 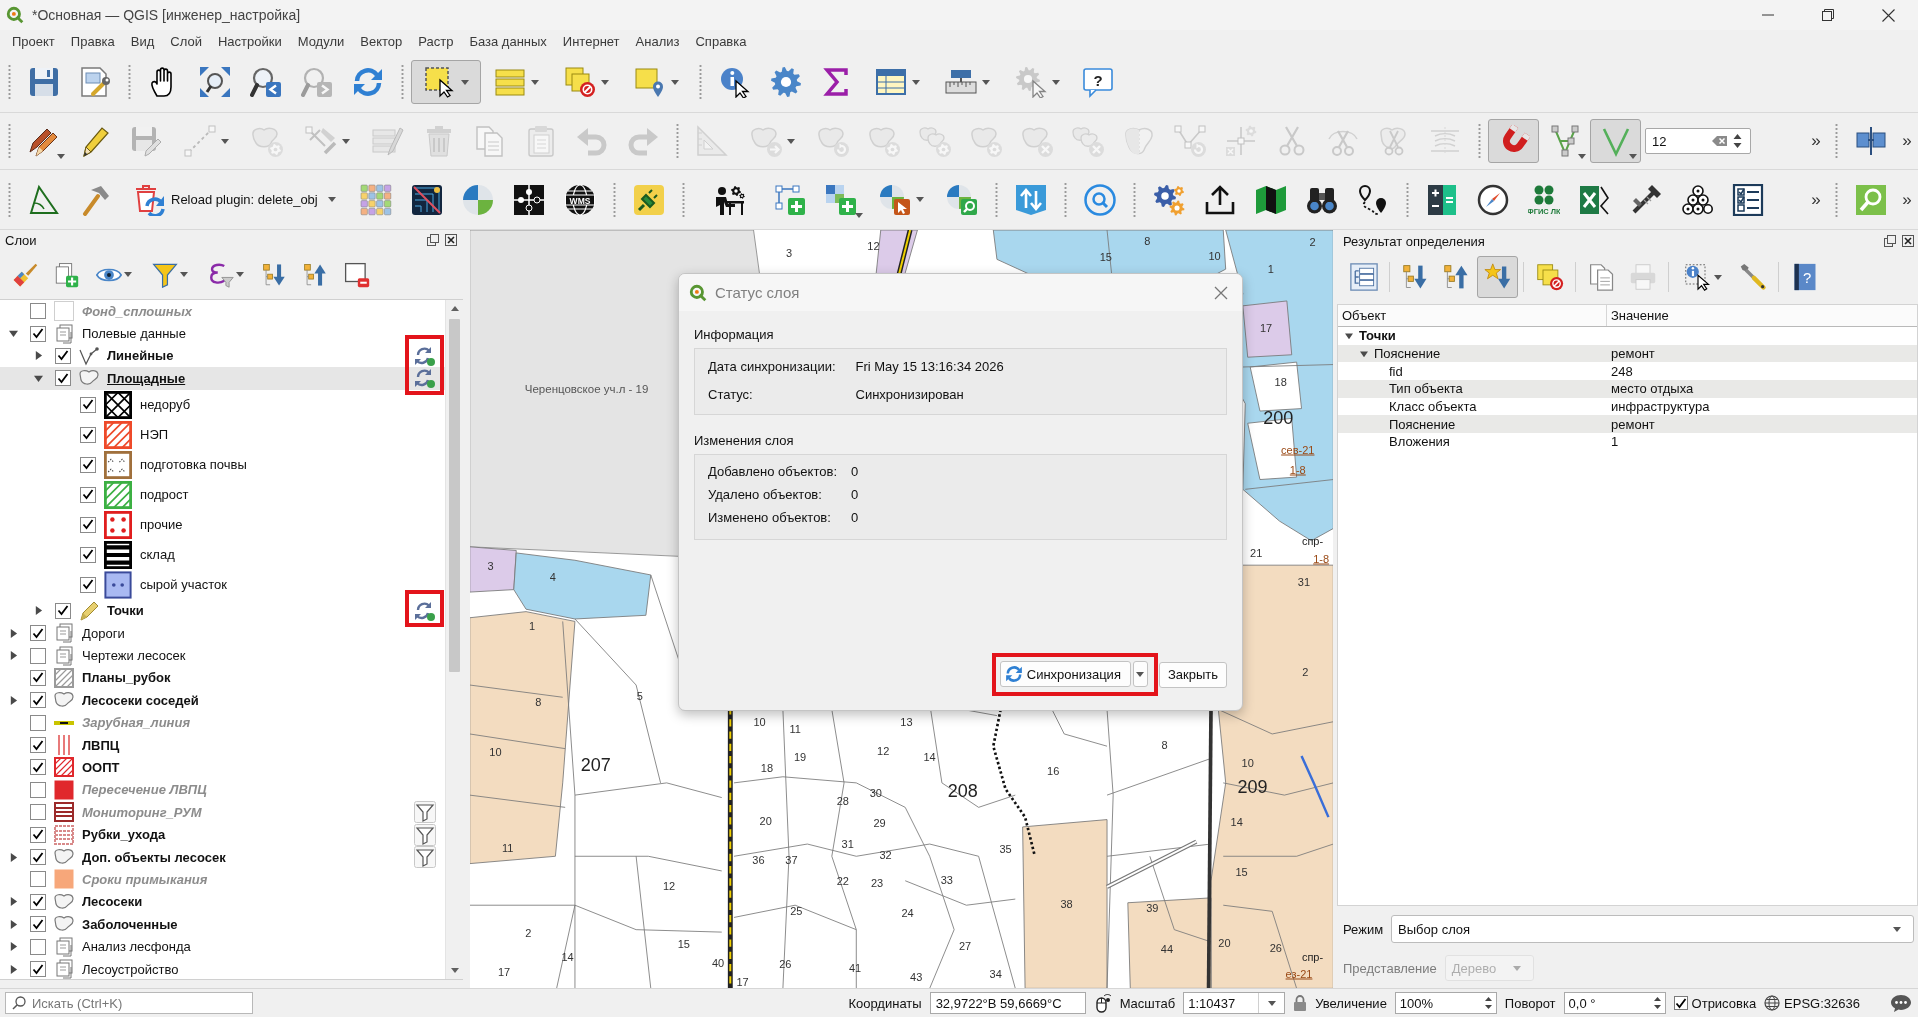 What do you see at coordinates (1627, 336) in the screenshot?
I see `result-row: Точки` at bounding box center [1627, 336].